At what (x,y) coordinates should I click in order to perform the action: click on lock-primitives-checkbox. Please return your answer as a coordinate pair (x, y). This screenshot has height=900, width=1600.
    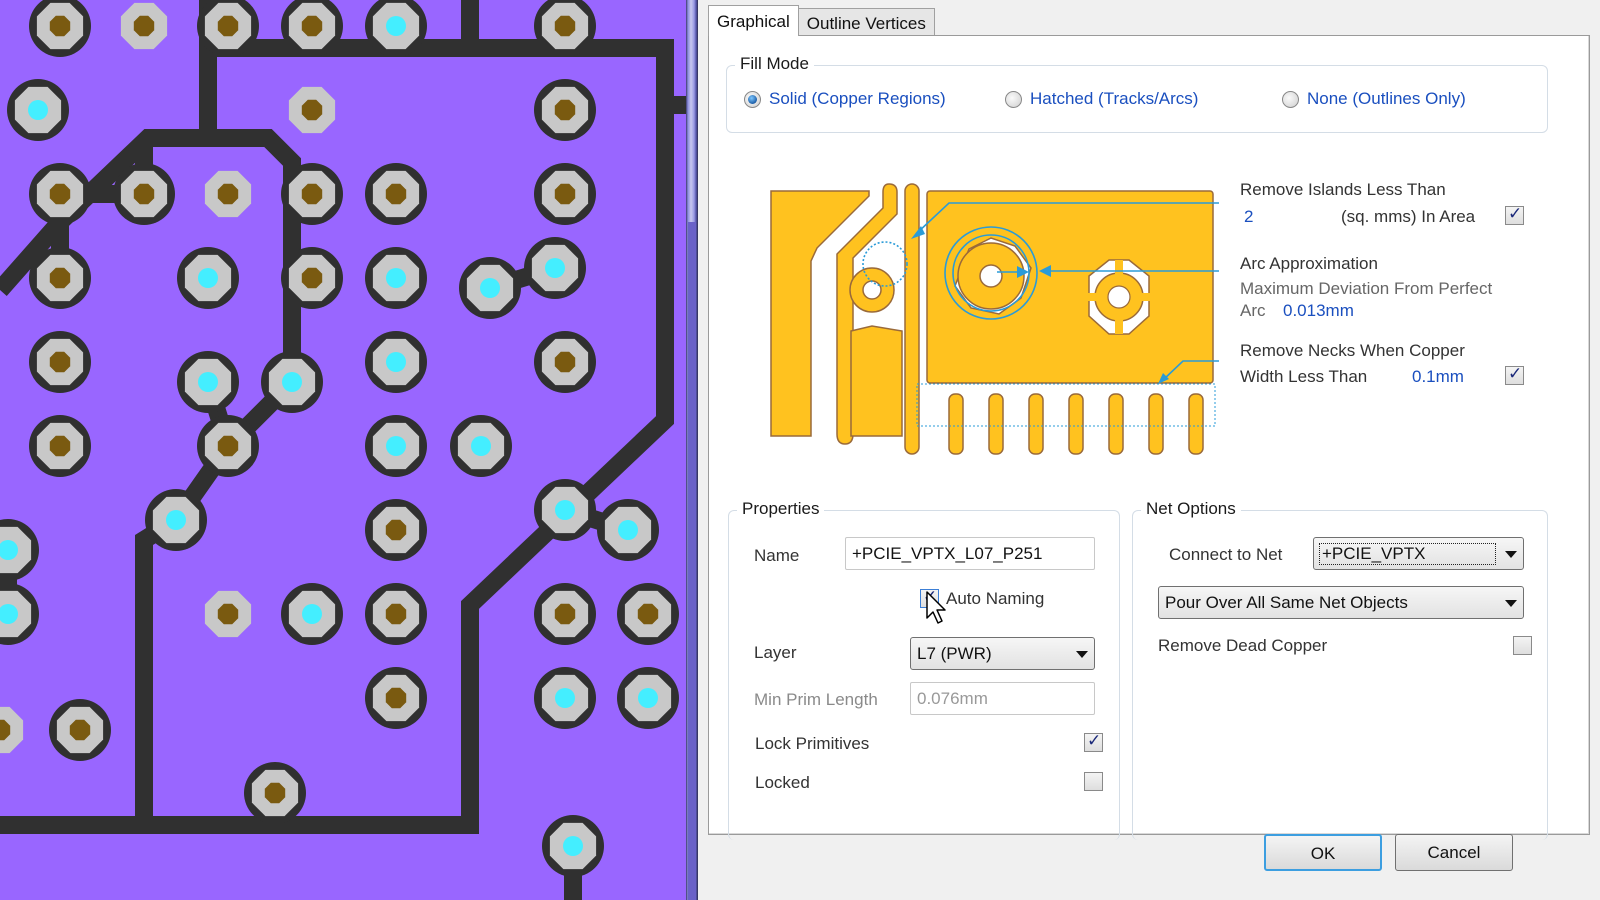
    Looking at the image, I should click on (1093, 741).